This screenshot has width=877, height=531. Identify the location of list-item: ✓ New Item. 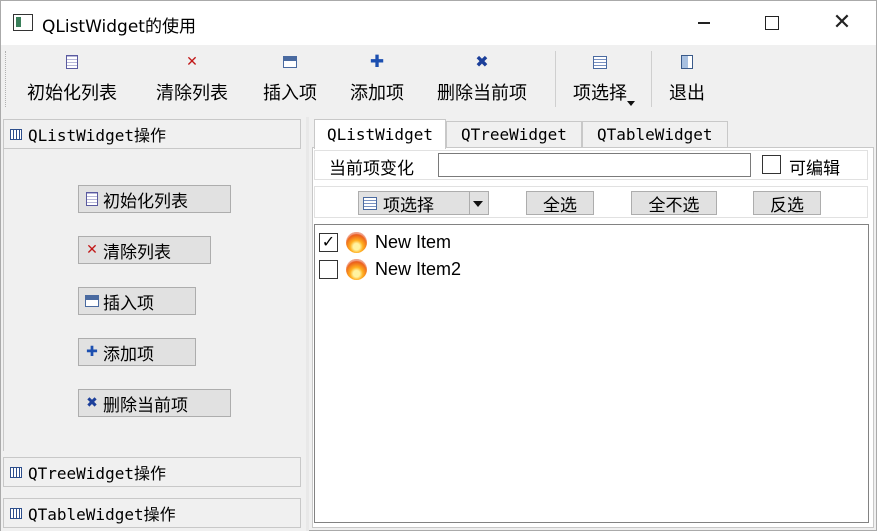
(385, 242).